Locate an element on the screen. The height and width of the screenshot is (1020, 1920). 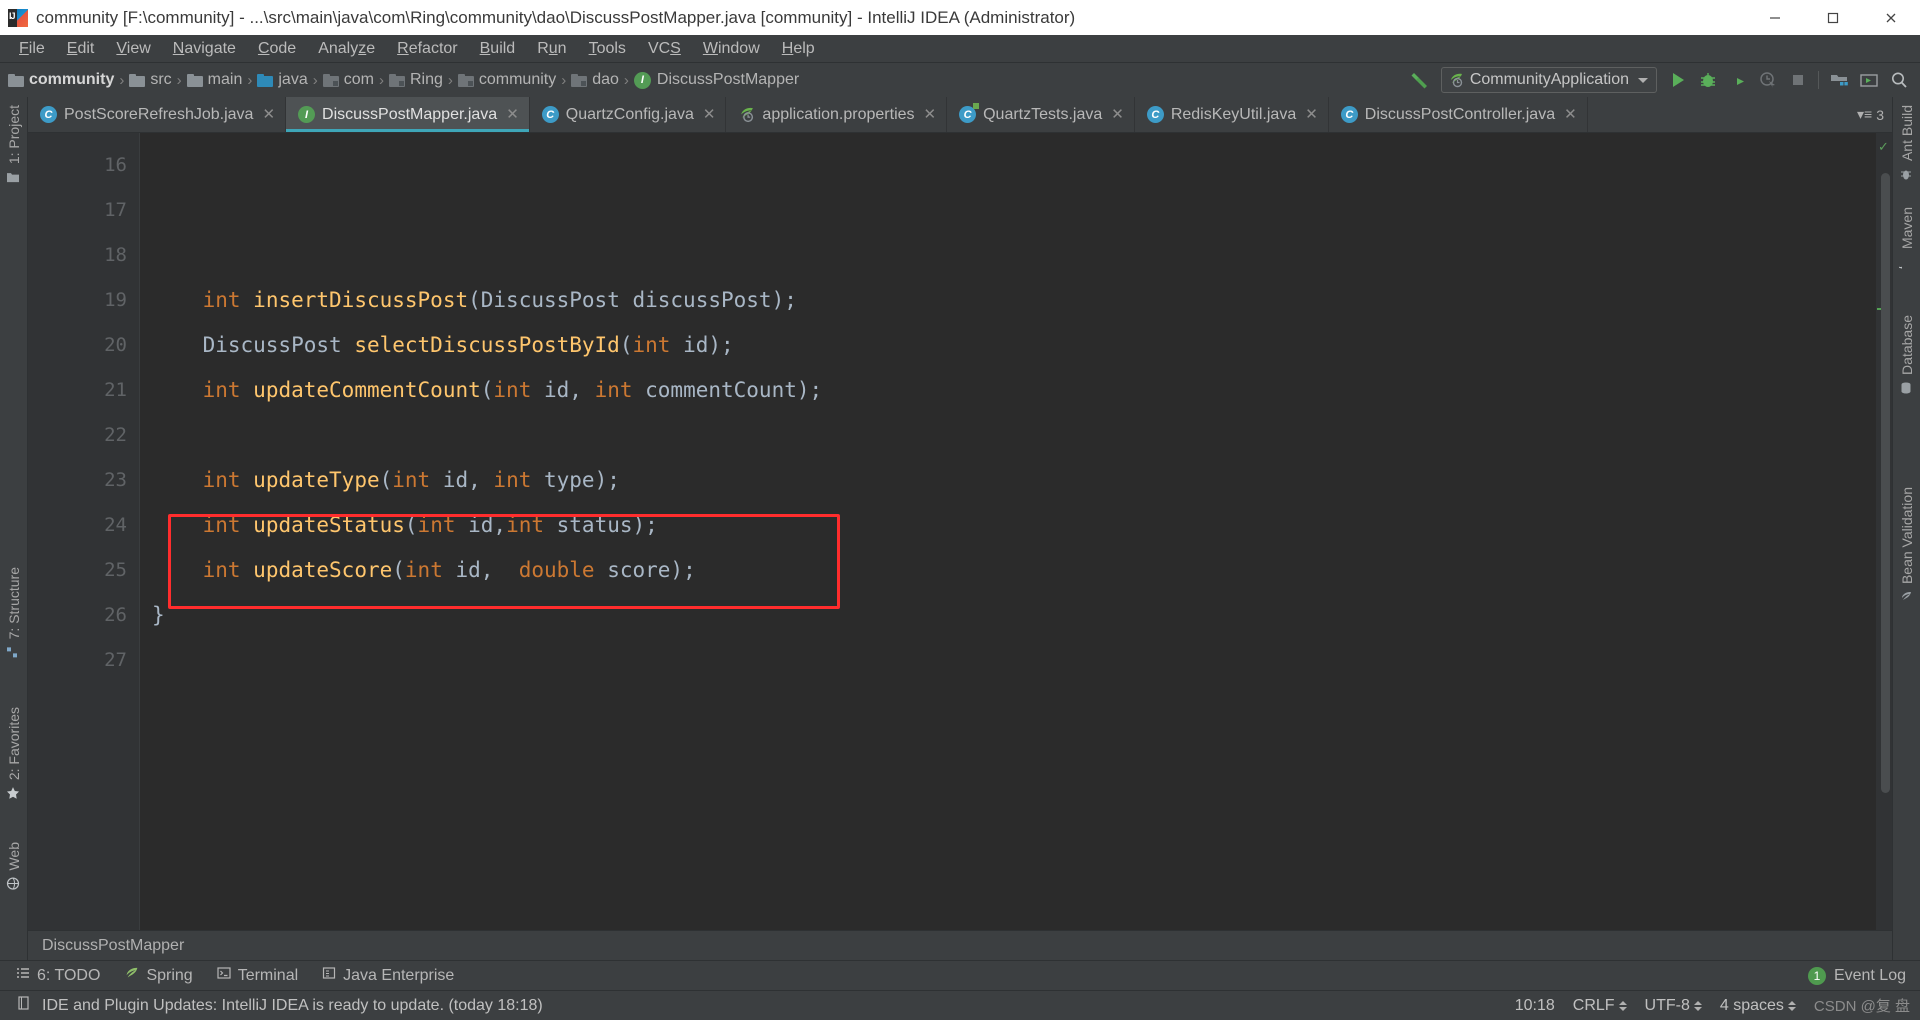
editor-tab-discusspostmapper: I DiscussPostMapper.java ✕ is located at coordinates (408, 114).